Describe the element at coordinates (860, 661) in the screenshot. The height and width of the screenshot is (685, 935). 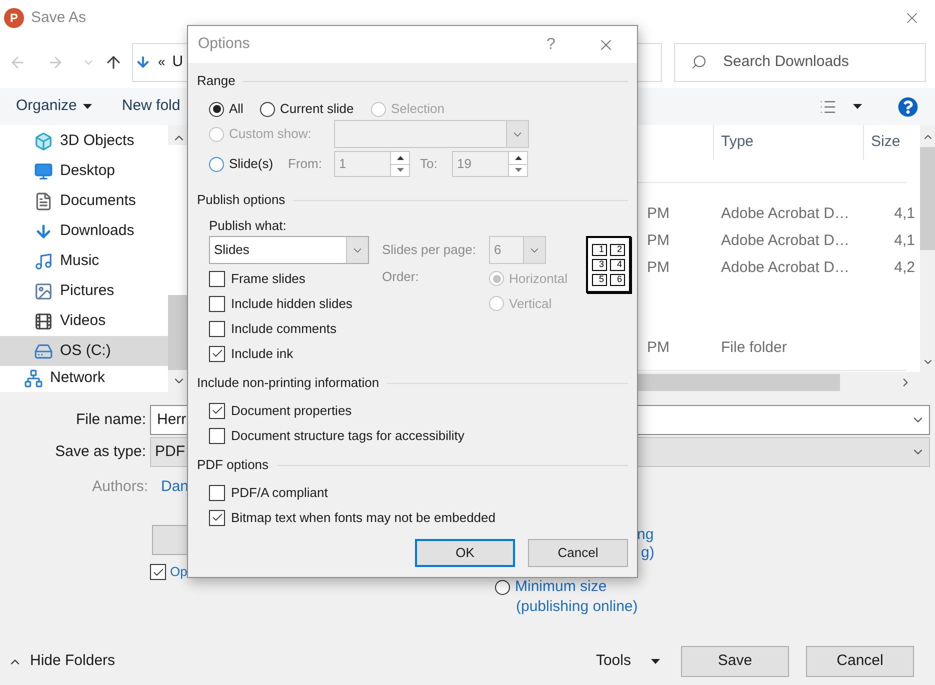
I see `cancel-button: Cancel` at that location.